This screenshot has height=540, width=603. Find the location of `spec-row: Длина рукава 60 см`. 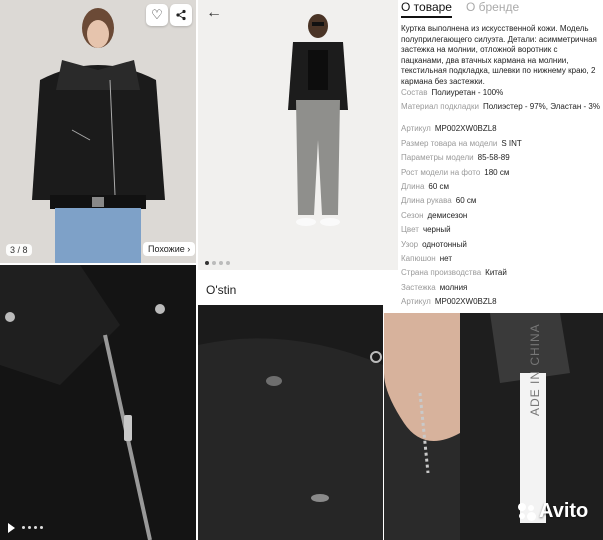

spec-row: Длина рукава 60 см is located at coordinates (439, 201).